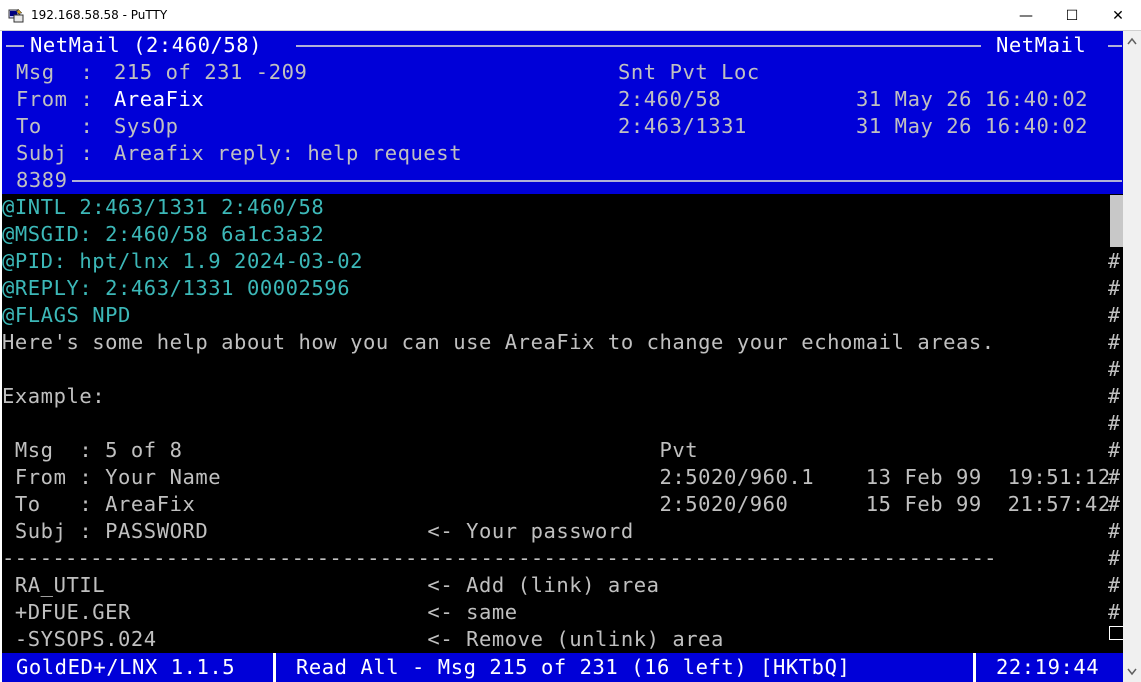 This screenshot has height=682, width=1141. Describe the element at coordinates (211, 72) in the screenshot. I see `msg-number: 215 of 231 -209` at that location.